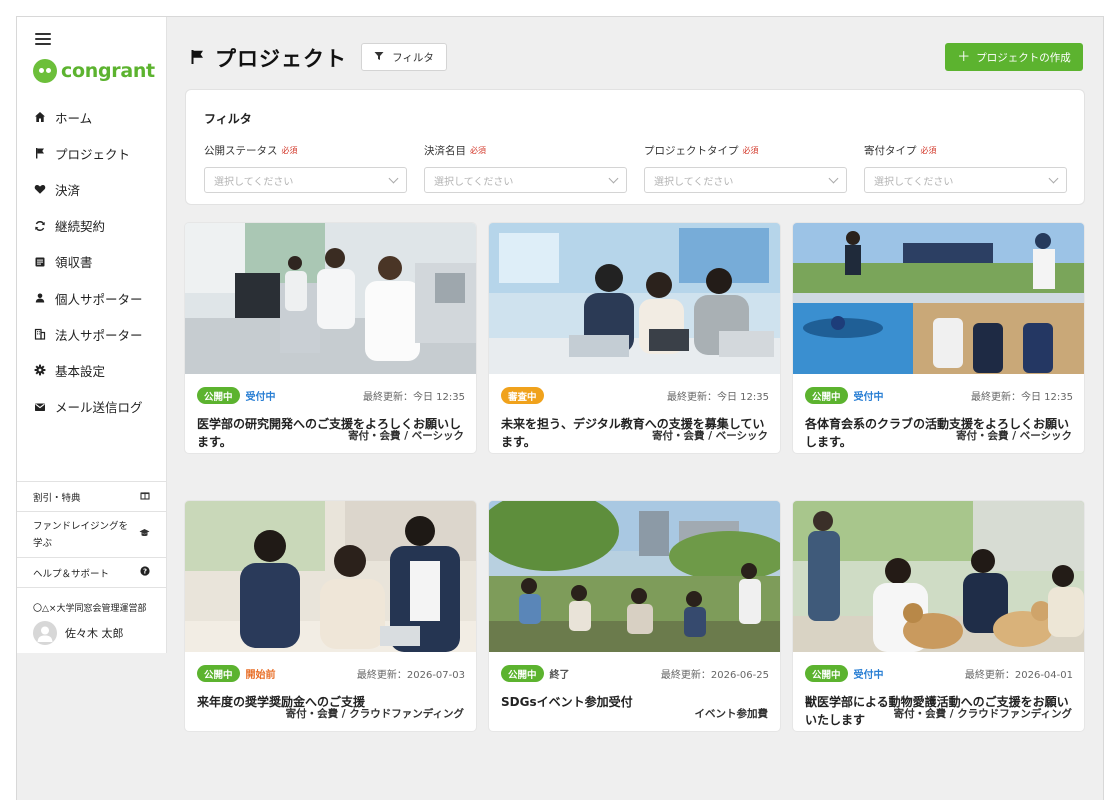  I want to click on field-label: プロジェクトタイプ, so click(691, 150).